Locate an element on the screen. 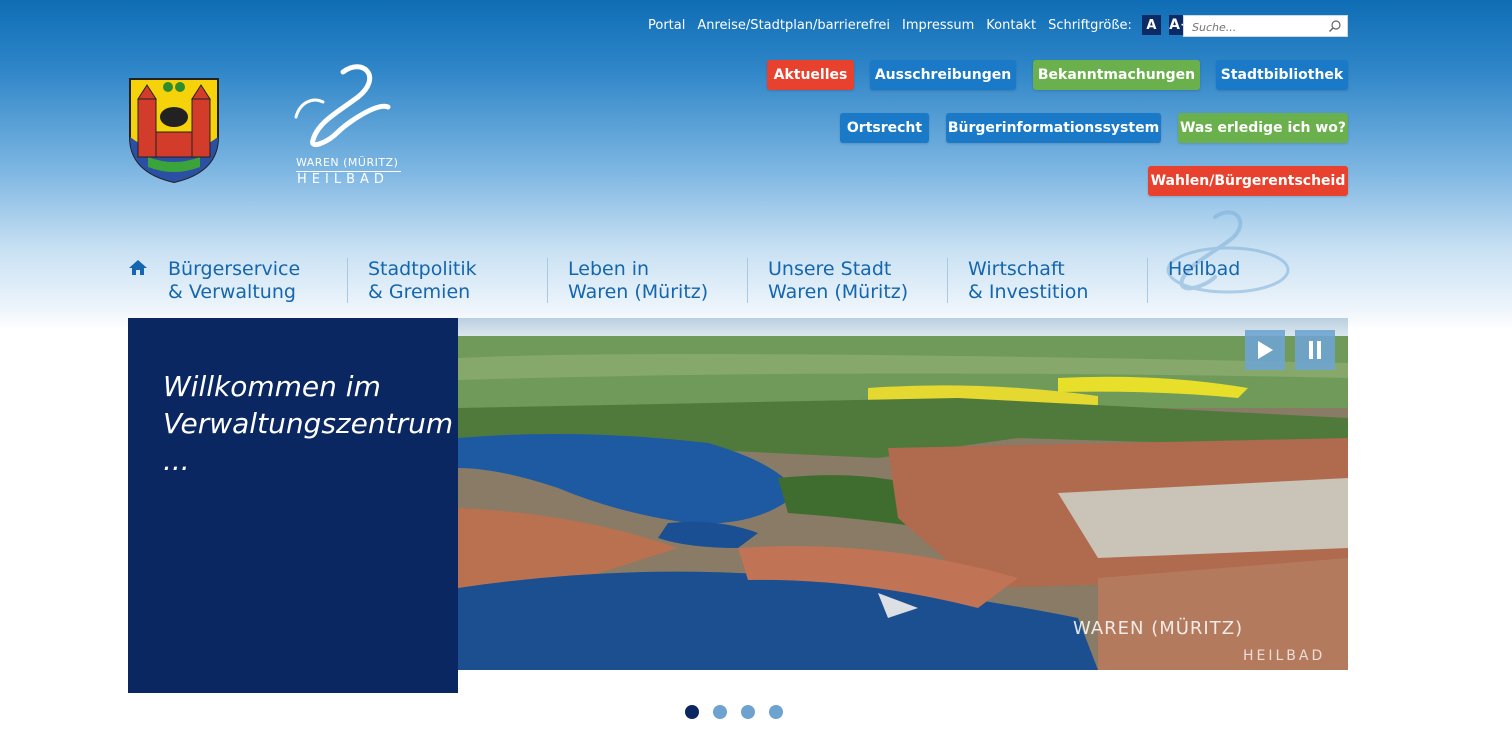 Image resolution: width=1512 pixels, height=729 pixels. nav-buergerservice: Bürgerservice & Verwaltung is located at coordinates (248, 280).